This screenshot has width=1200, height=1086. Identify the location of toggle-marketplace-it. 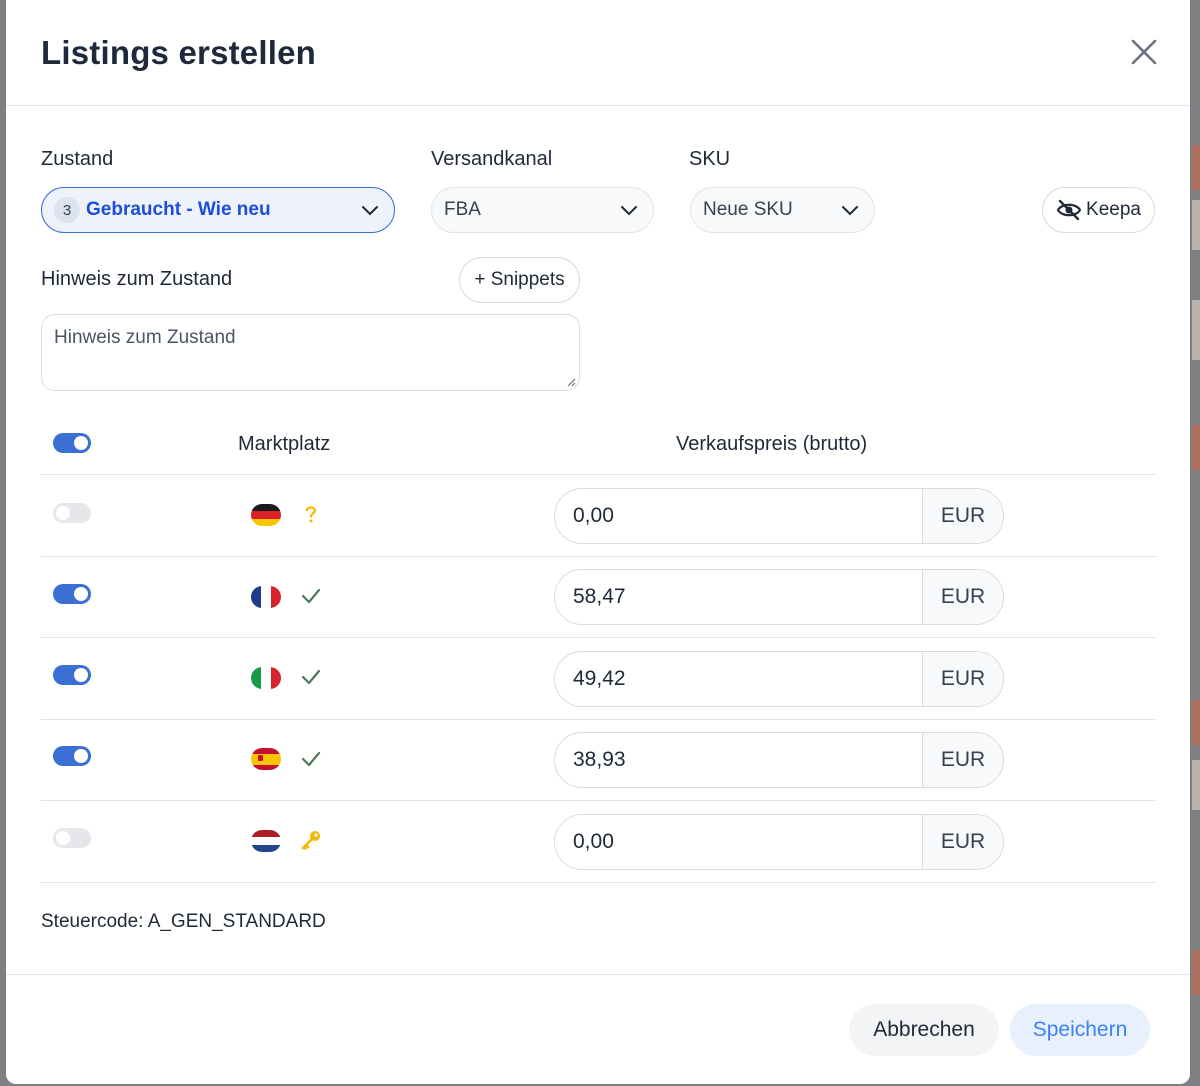
(72, 675).